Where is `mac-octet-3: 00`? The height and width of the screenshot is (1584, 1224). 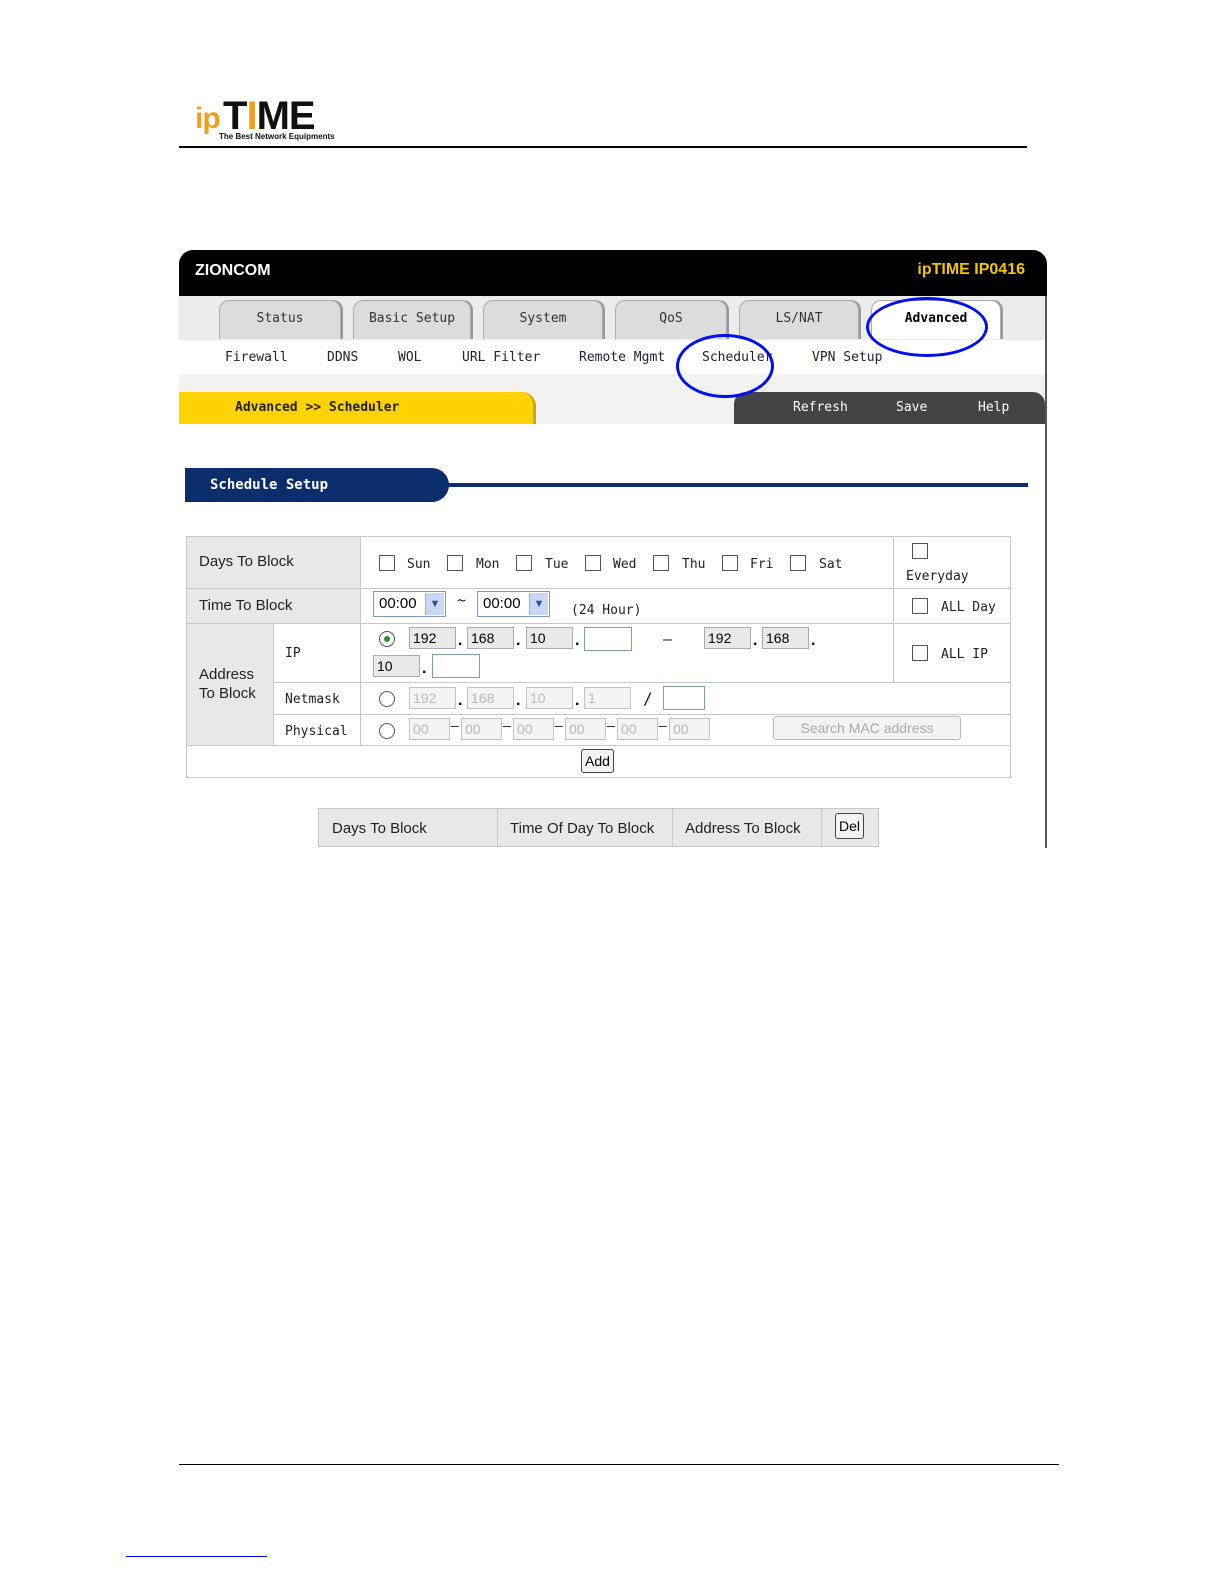 mac-octet-3: 00 is located at coordinates (533, 729).